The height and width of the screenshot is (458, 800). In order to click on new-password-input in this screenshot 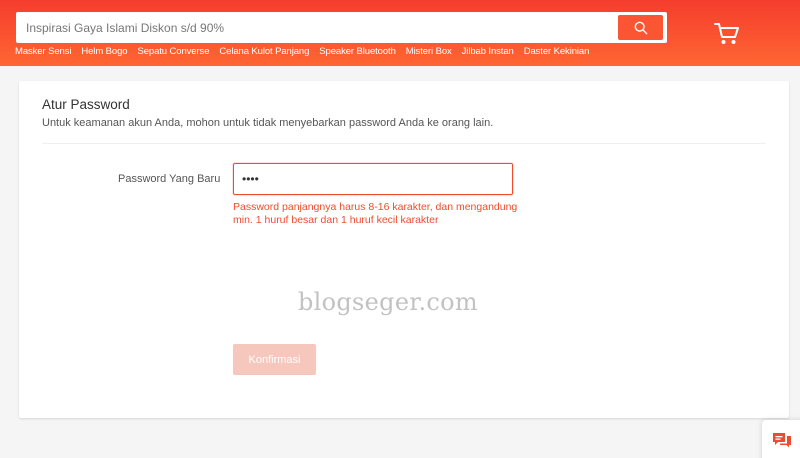, I will do `click(373, 179)`.